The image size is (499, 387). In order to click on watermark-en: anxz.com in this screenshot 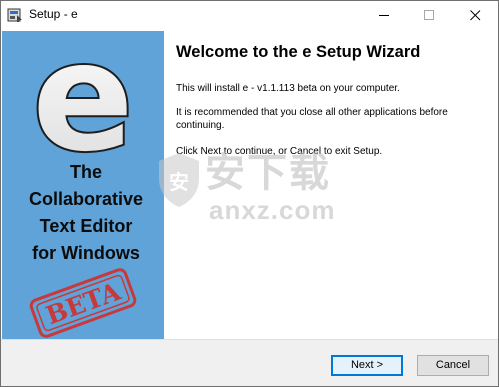, I will do `click(272, 210)`.